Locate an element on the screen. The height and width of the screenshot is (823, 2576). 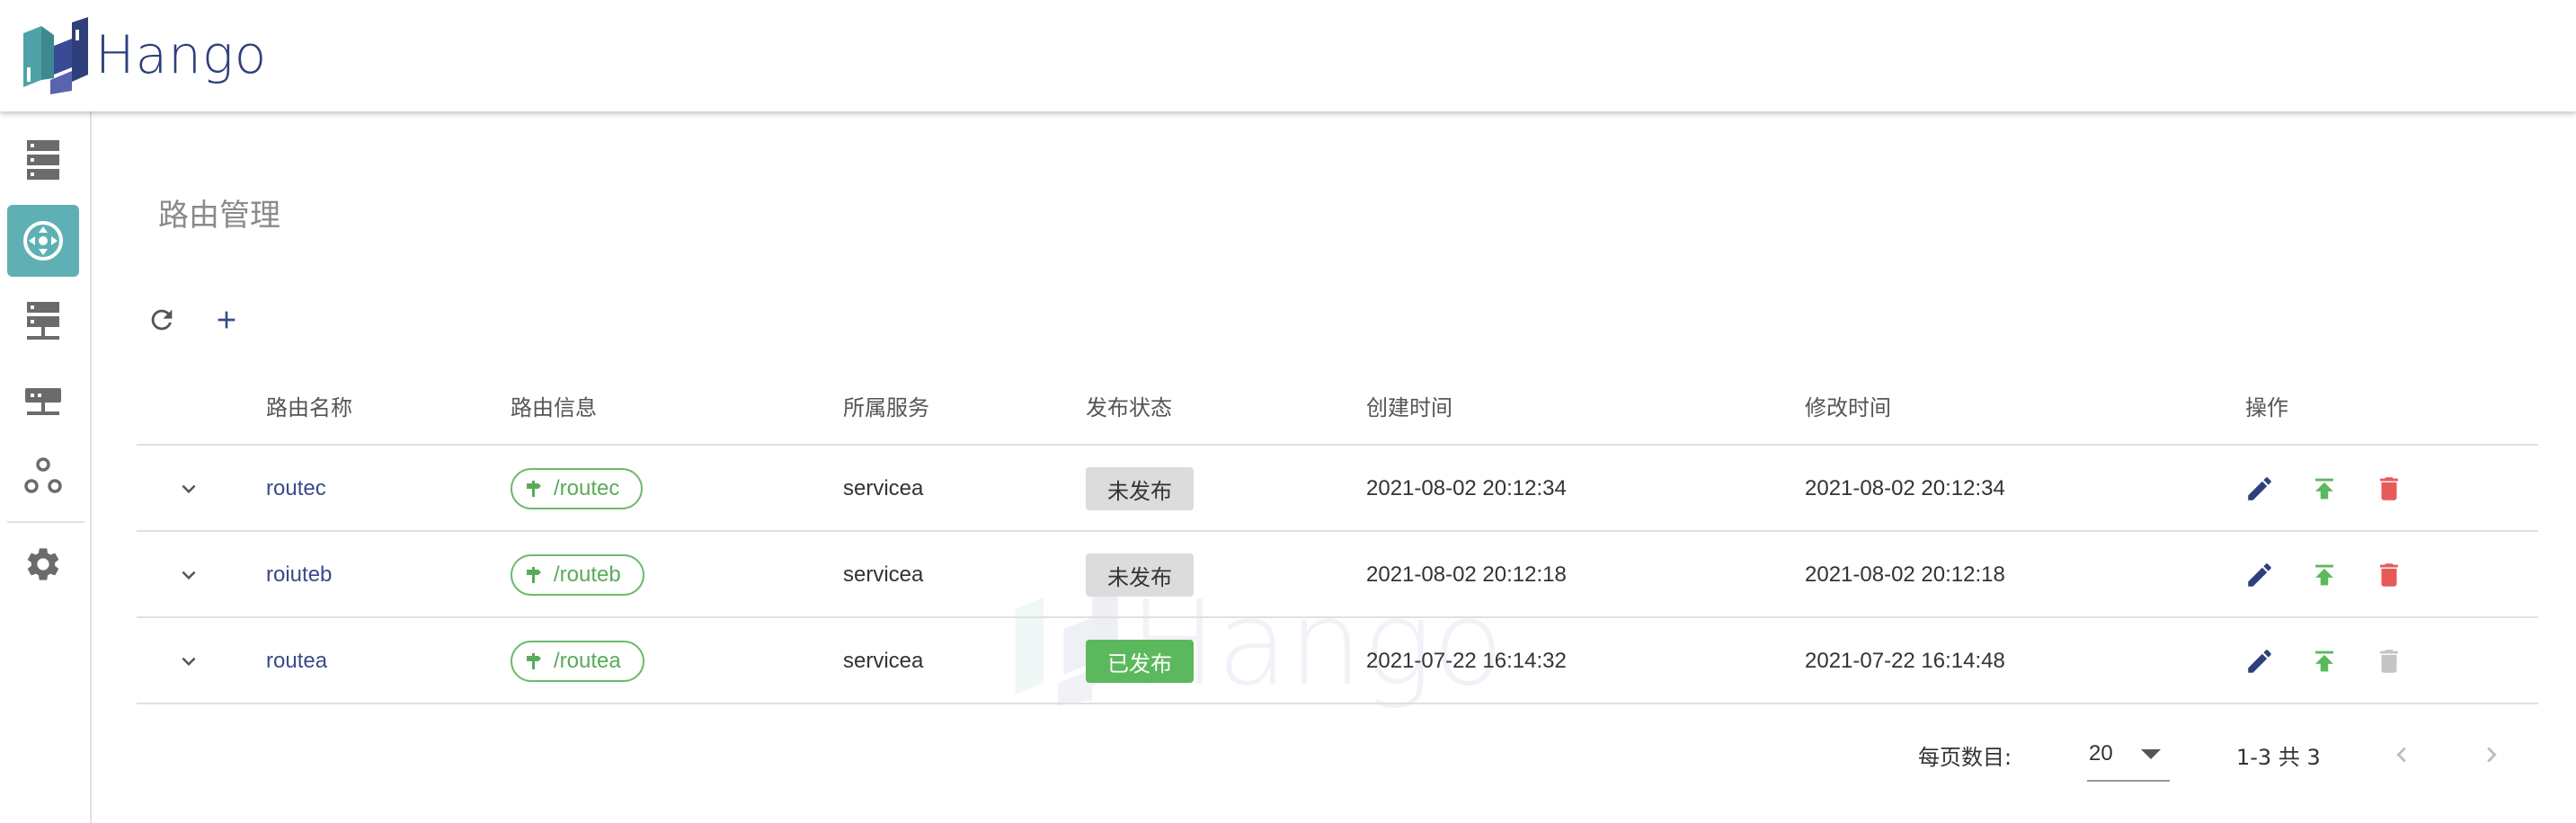
per-page-label: 每页数目: is located at coordinates (1965, 757).